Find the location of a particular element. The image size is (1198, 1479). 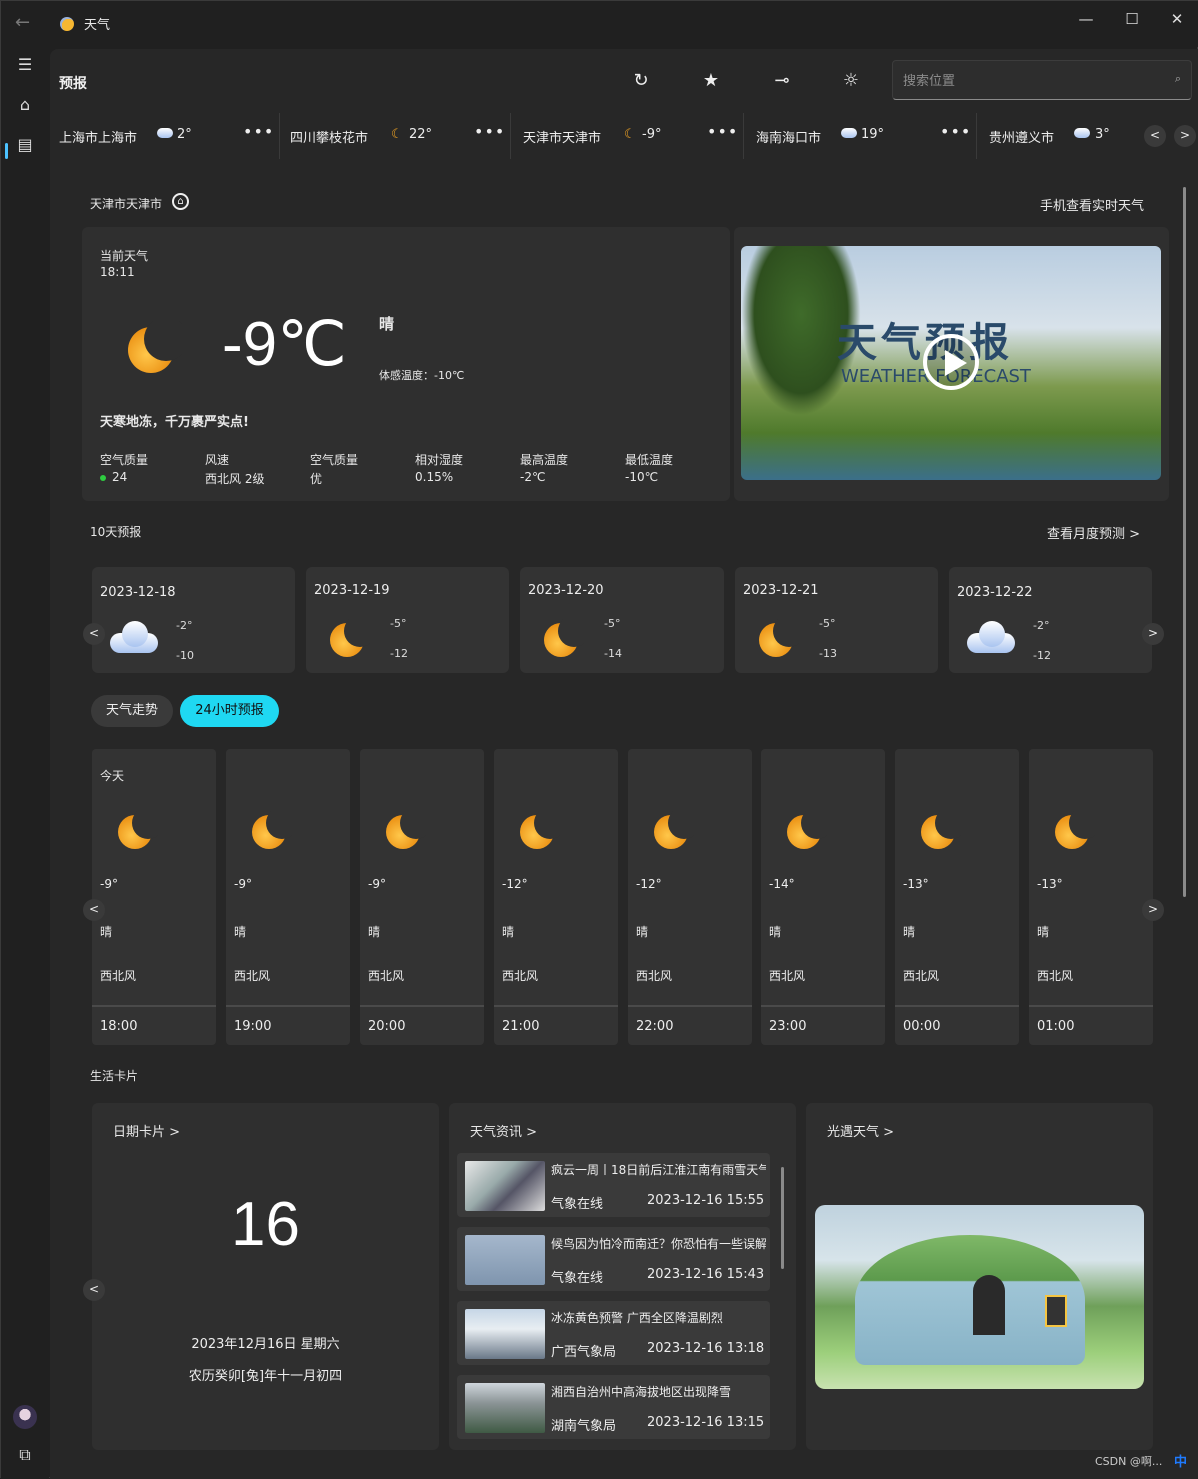

city-tab: 上海市上海市 2° ••• is located at coordinates (165, 136).